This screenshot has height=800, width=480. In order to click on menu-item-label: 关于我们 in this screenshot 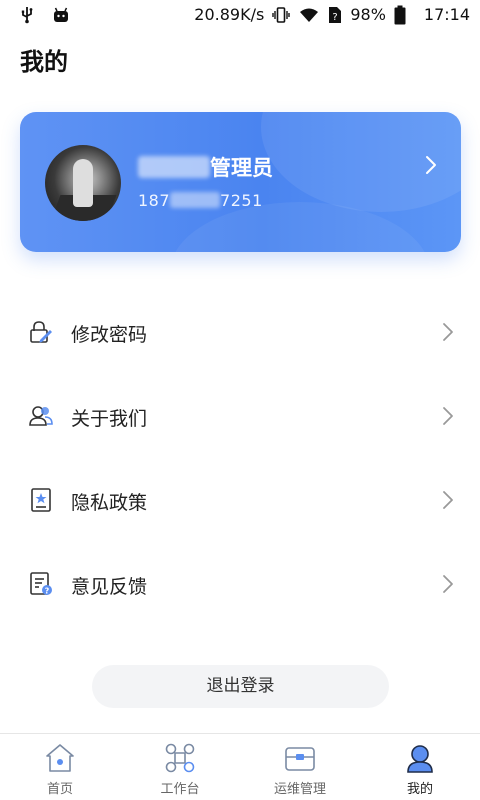, I will do `click(109, 419)`.